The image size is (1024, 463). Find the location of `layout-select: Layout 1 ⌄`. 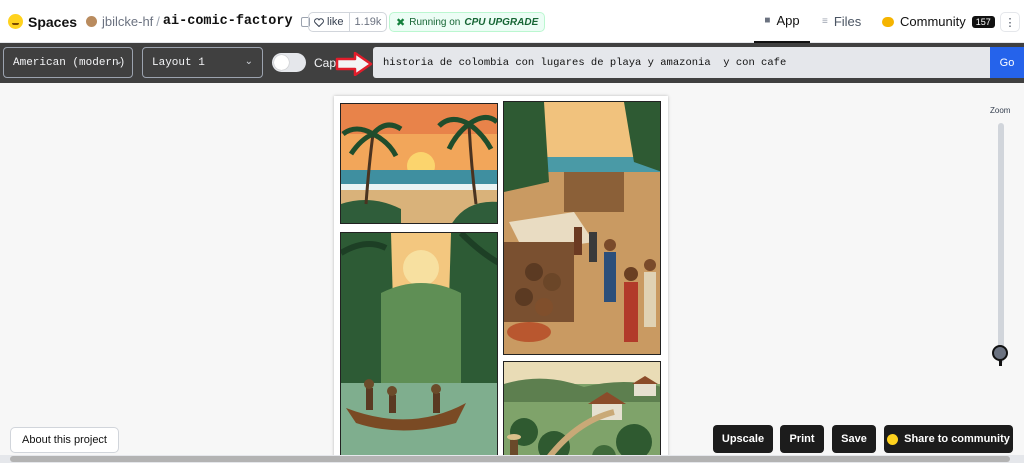

layout-select: Layout 1 ⌄ is located at coordinates (202, 62).